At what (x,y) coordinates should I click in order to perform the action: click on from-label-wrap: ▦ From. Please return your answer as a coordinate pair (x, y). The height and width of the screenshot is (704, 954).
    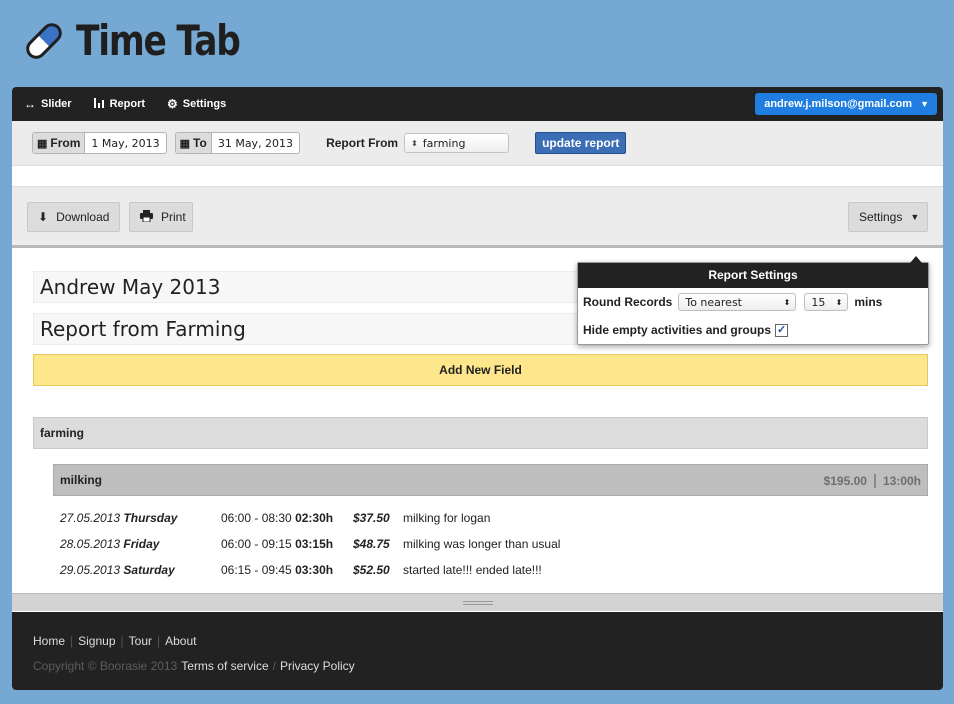
    Looking at the image, I should click on (59, 143).